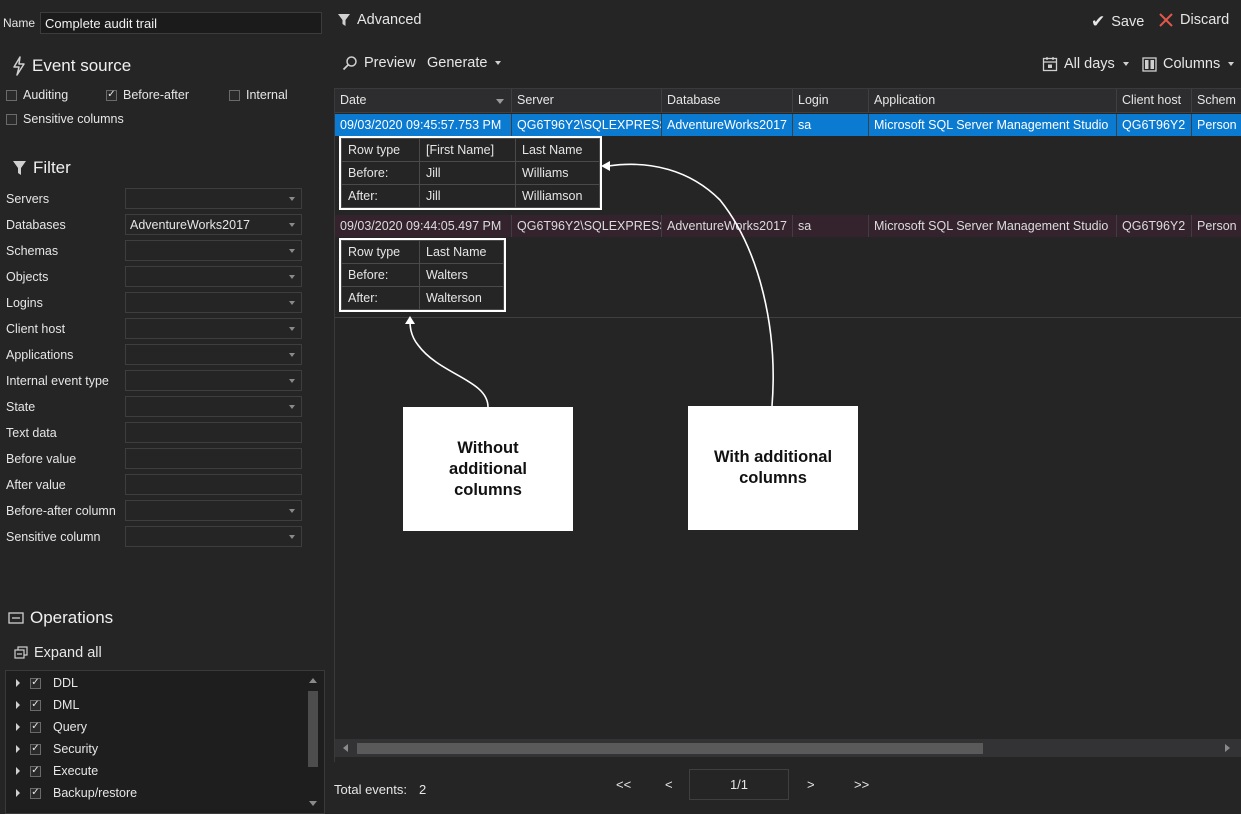 The image size is (1241, 814). I want to click on advanced-label: Advanced, so click(389, 20).